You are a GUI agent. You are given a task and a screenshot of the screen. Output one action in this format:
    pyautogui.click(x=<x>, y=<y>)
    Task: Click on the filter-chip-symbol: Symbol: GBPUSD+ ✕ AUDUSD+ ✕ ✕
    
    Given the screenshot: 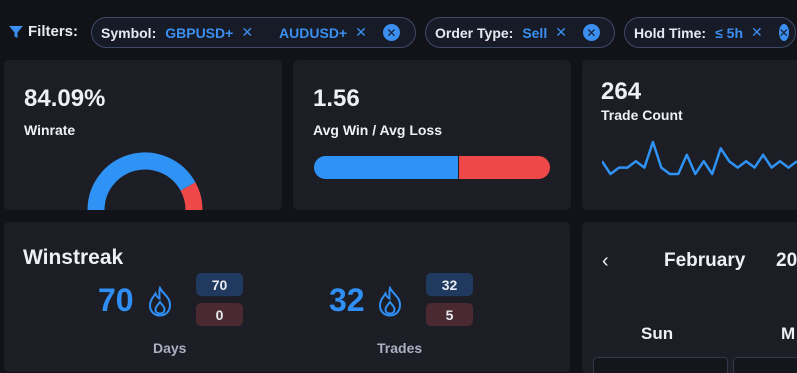 What is the action you would take?
    pyautogui.click(x=253, y=32)
    